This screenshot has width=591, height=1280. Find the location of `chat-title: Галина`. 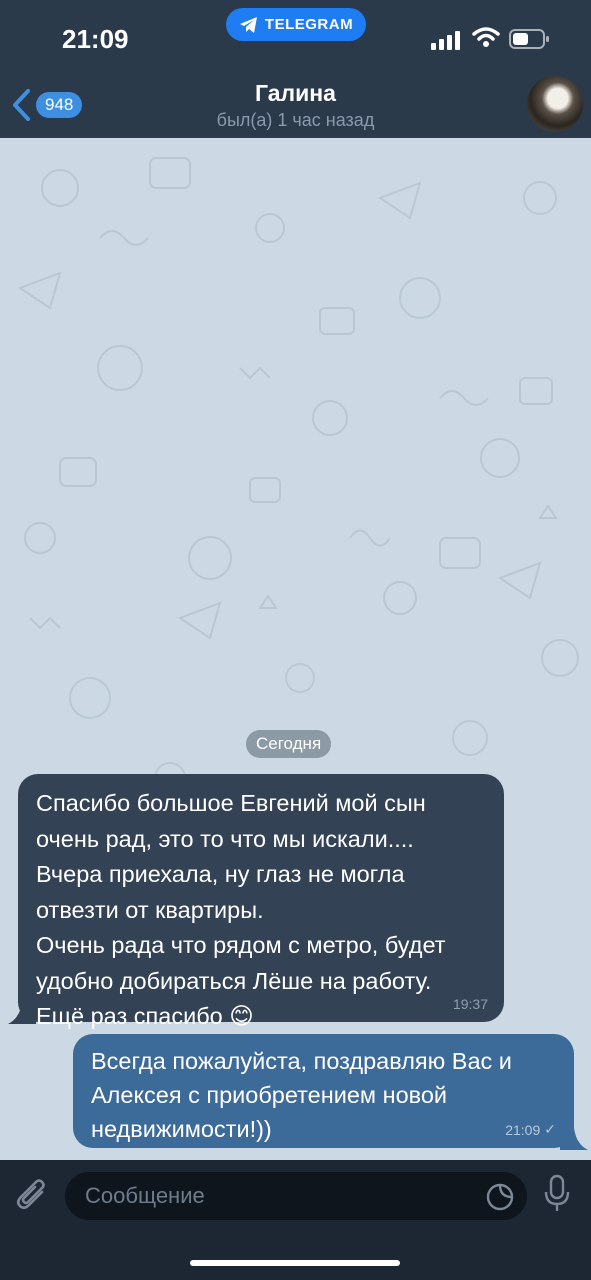

chat-title: Галина is located at coordinates (295, 93).